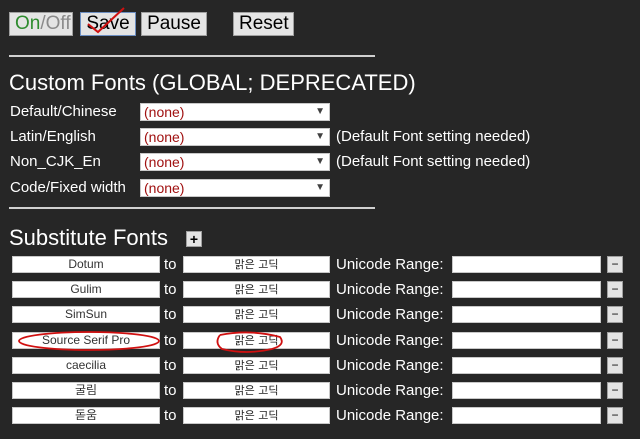 The height and width of the screenshot is (439, 640). Describe the element at coordinates (86, 390) in the screenshot. I see `source-font-input: 굴림` at that location.